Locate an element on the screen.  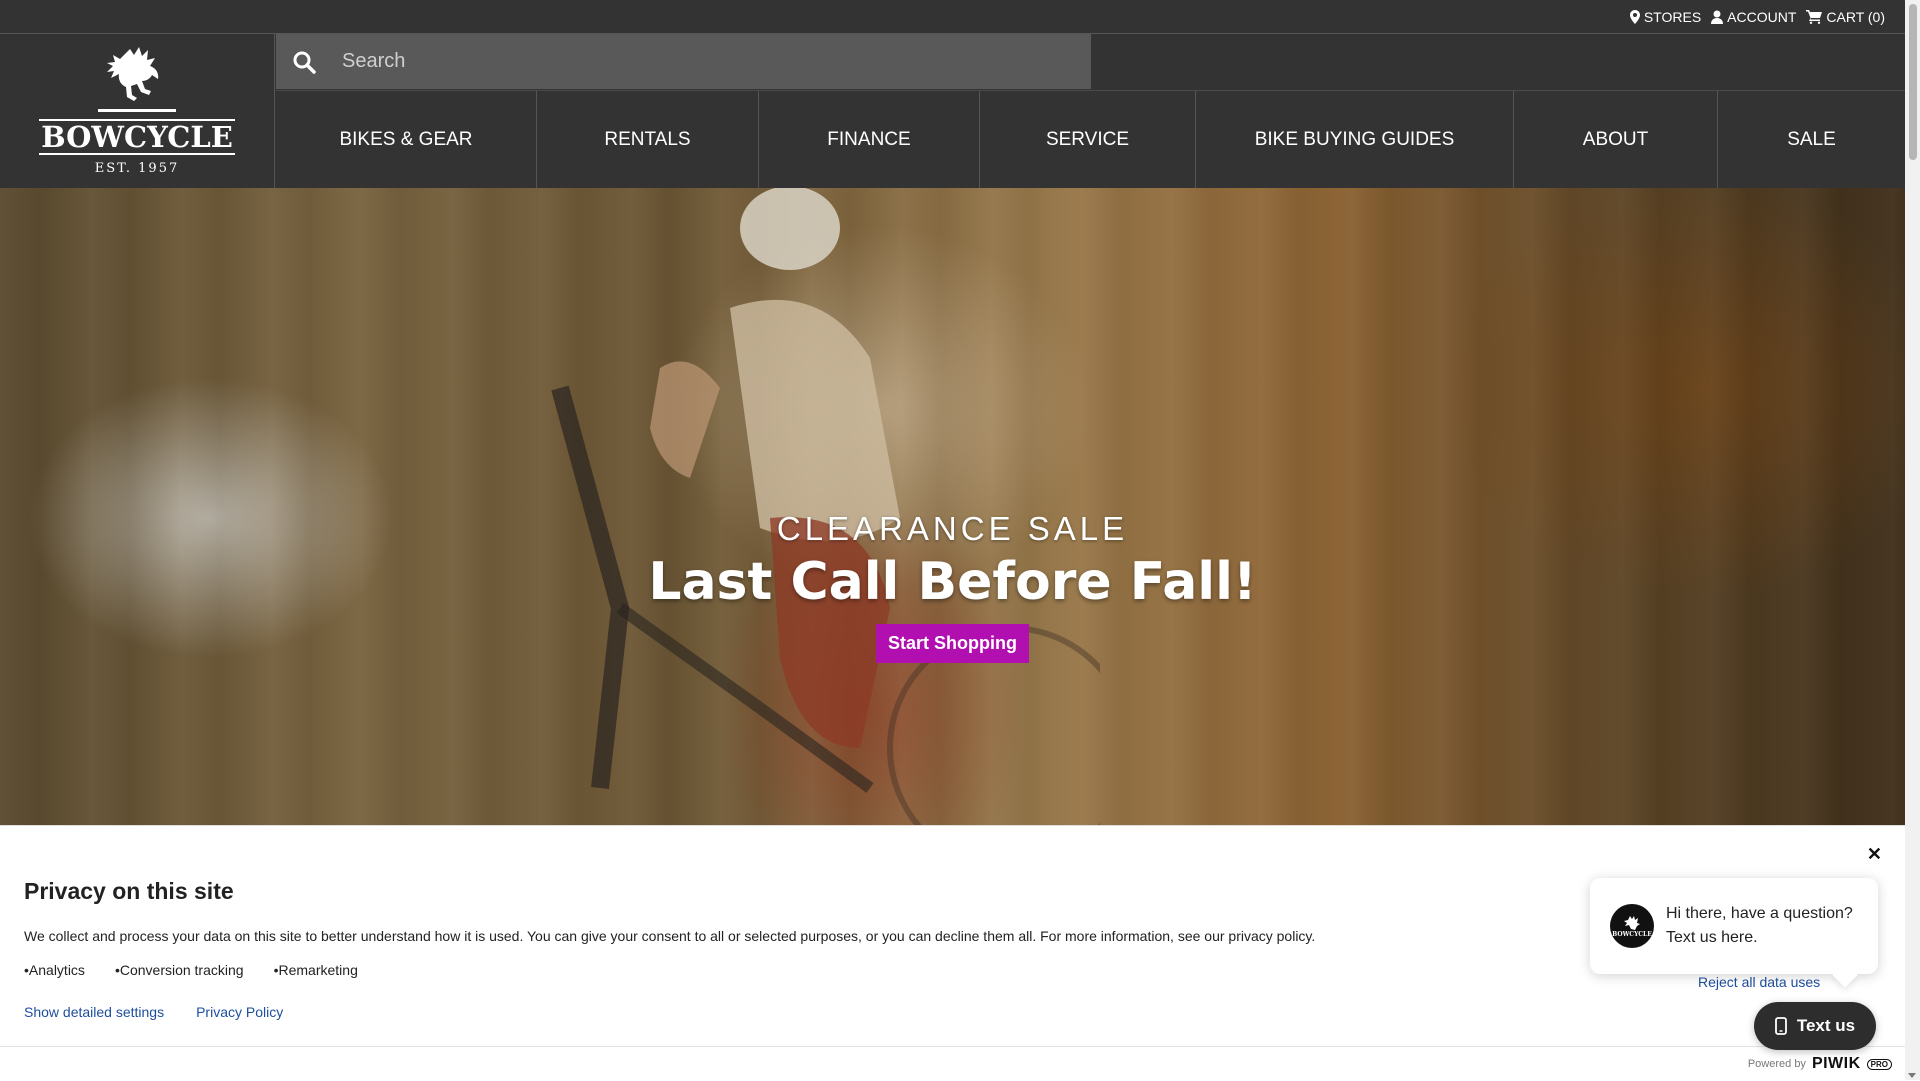
avatar-wordmark: BOWCYCLE is located at coordinates (1632, 934).